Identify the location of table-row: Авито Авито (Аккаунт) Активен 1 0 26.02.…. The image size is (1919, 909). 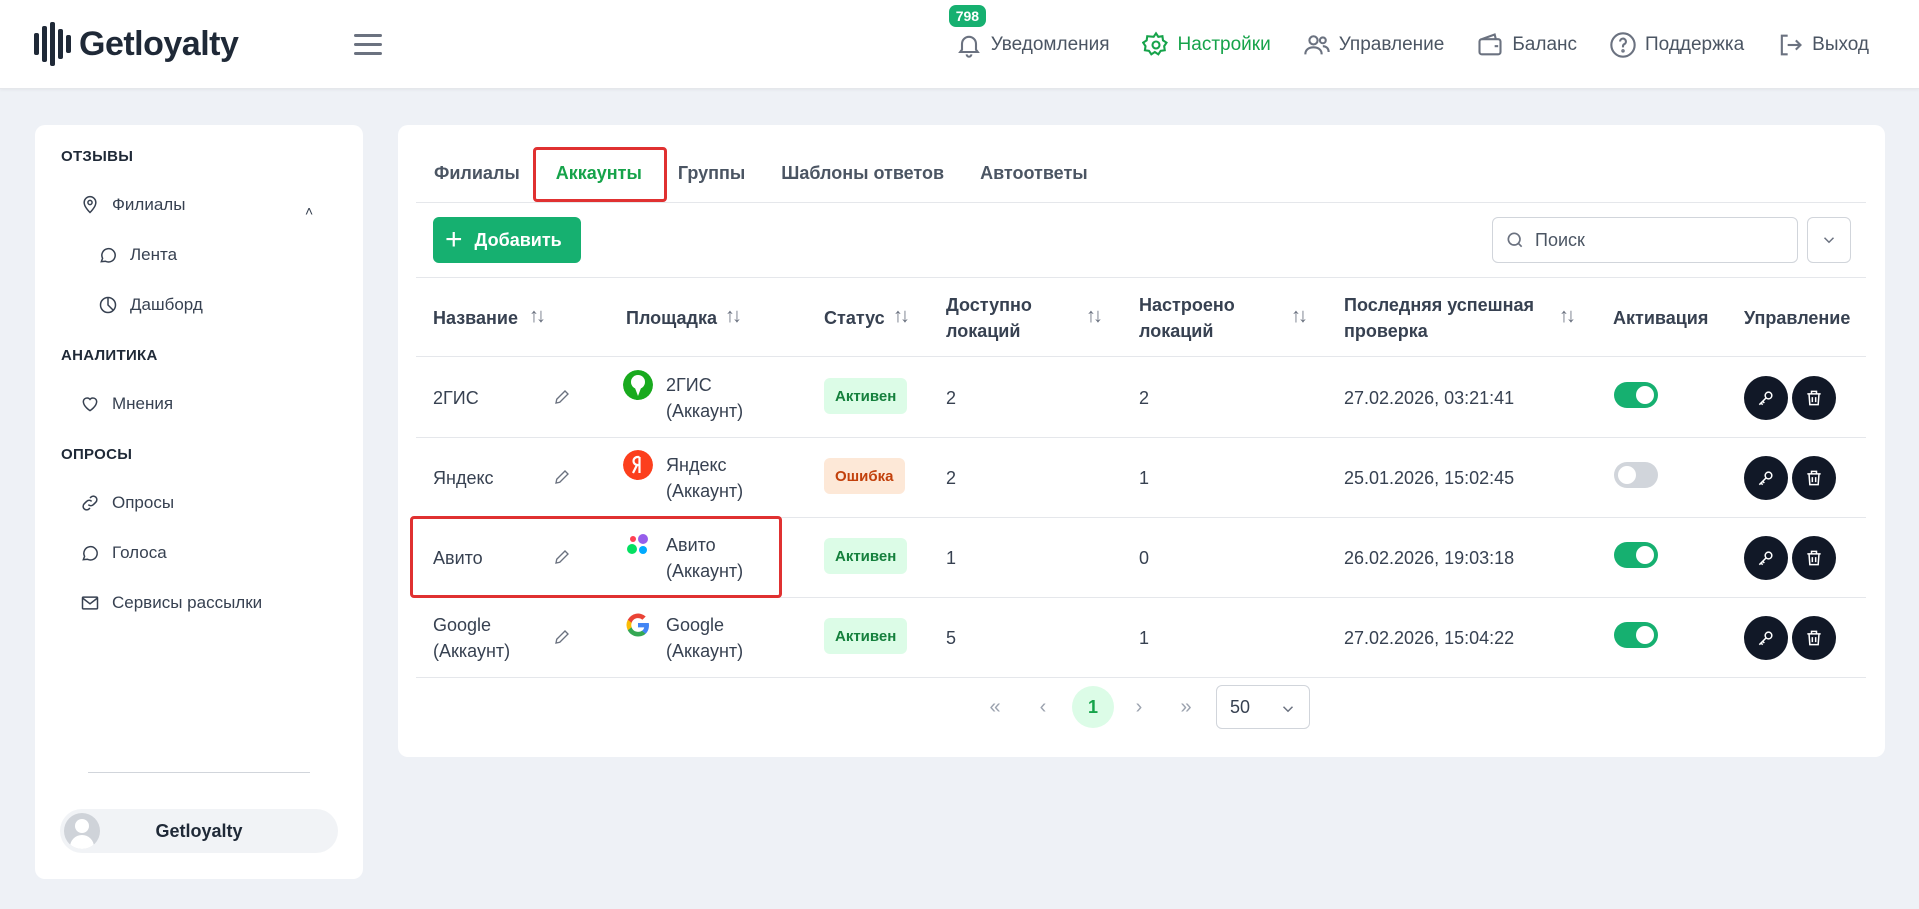
(1141, 558).